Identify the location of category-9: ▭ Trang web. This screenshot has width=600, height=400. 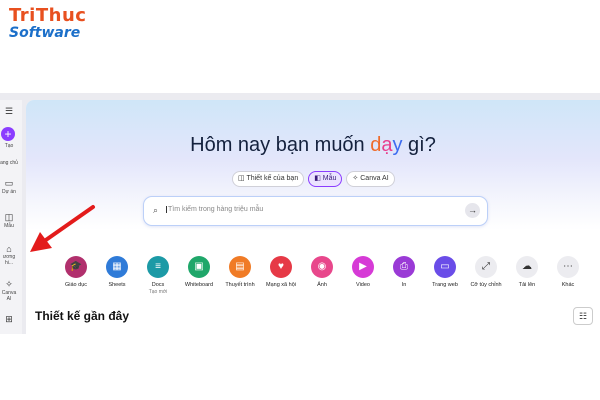
(445, 272).